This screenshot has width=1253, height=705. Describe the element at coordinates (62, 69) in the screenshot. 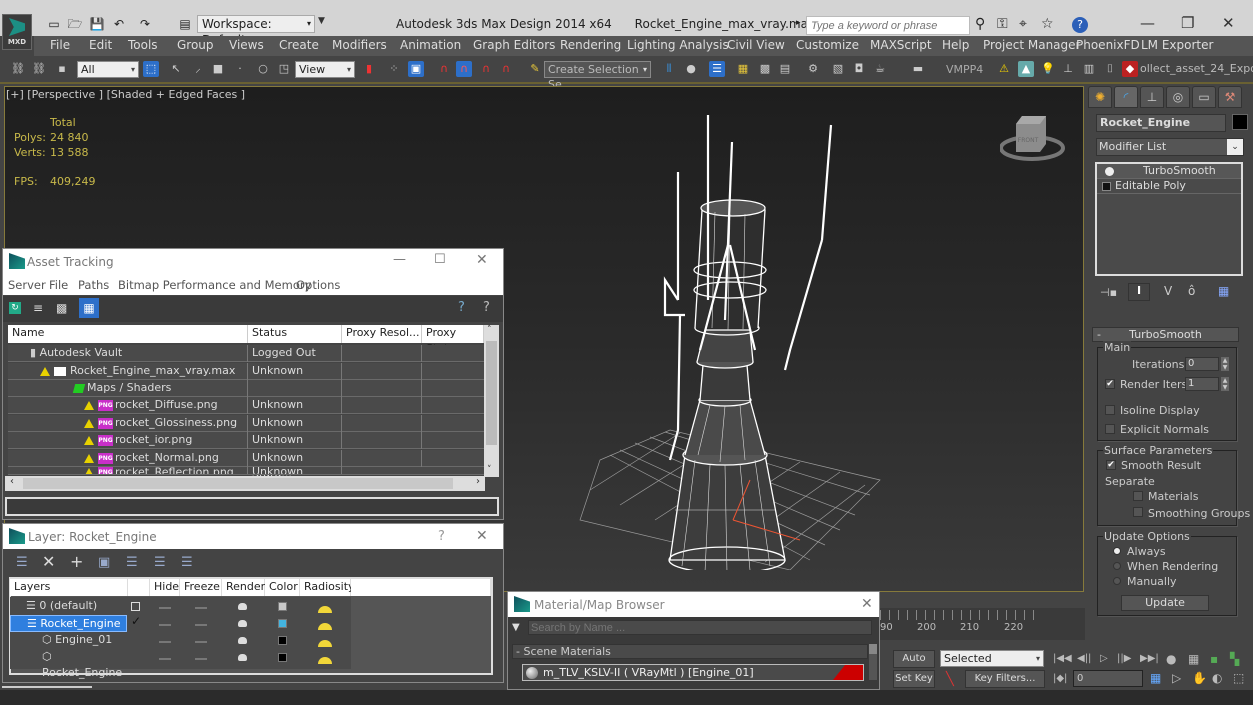

I see `bind-space-warp-icon: ▪` at that location.